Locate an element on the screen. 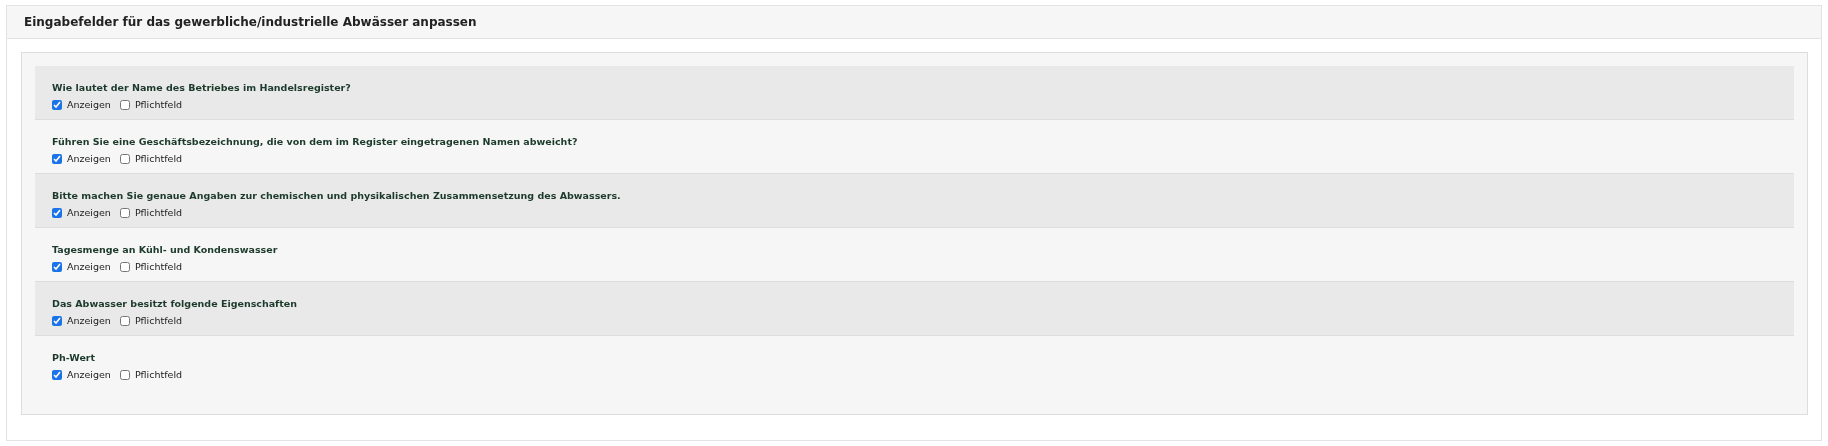  question-label: Bitte machen Sie genaue Angaben zur chemischen und physikalischen Zusammensetzung des Abwassers. is located at coordinates (336, 196).